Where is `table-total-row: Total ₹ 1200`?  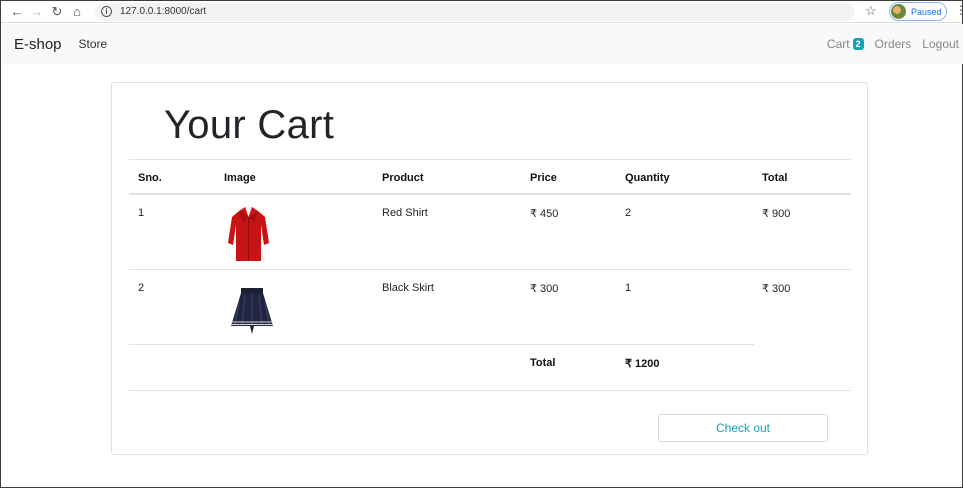 table-total-row: Total ₹ 1200 is located at coordinates (490, 367).